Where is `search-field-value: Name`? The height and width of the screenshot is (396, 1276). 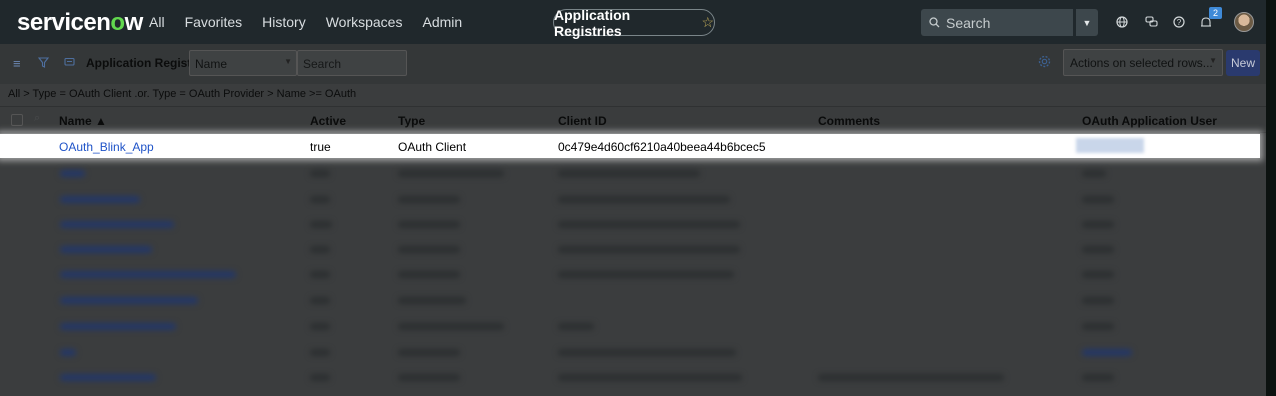 search-field-value: Name is located at coordinates (211, 64).